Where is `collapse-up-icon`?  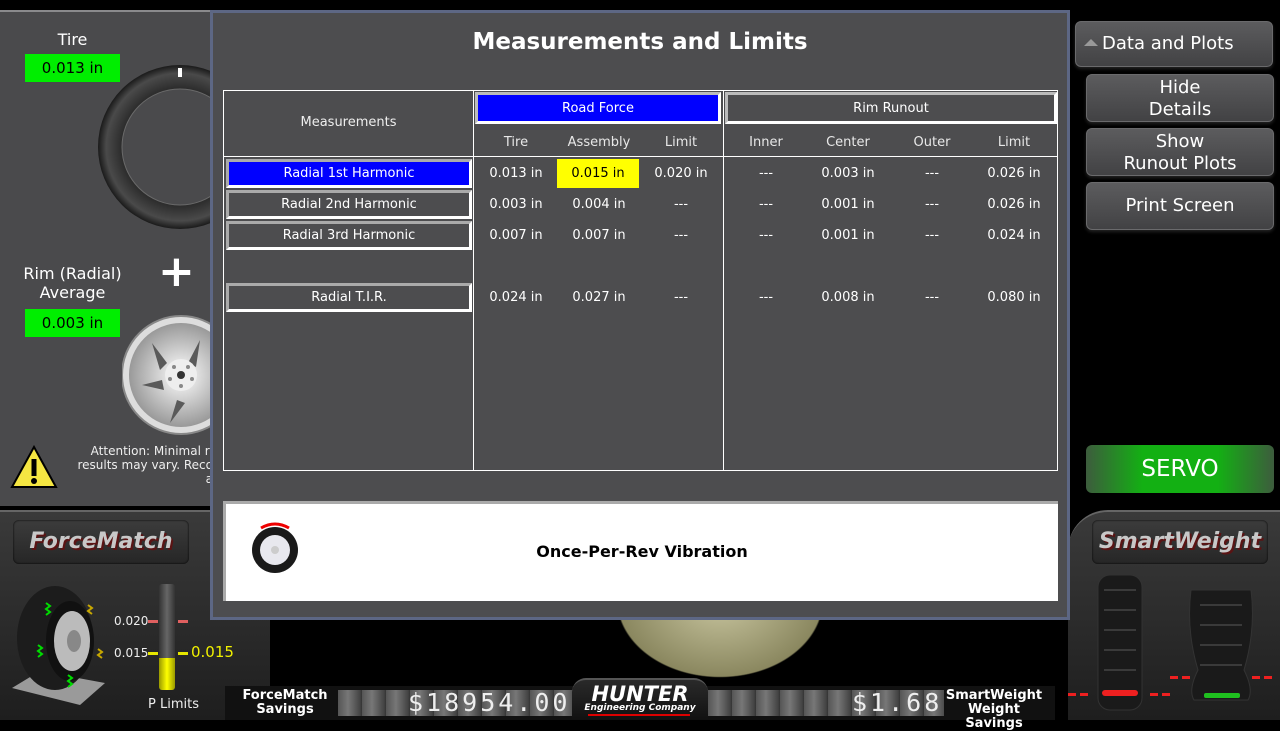 collapse-up-icon is located at coordinates (1091, 42).